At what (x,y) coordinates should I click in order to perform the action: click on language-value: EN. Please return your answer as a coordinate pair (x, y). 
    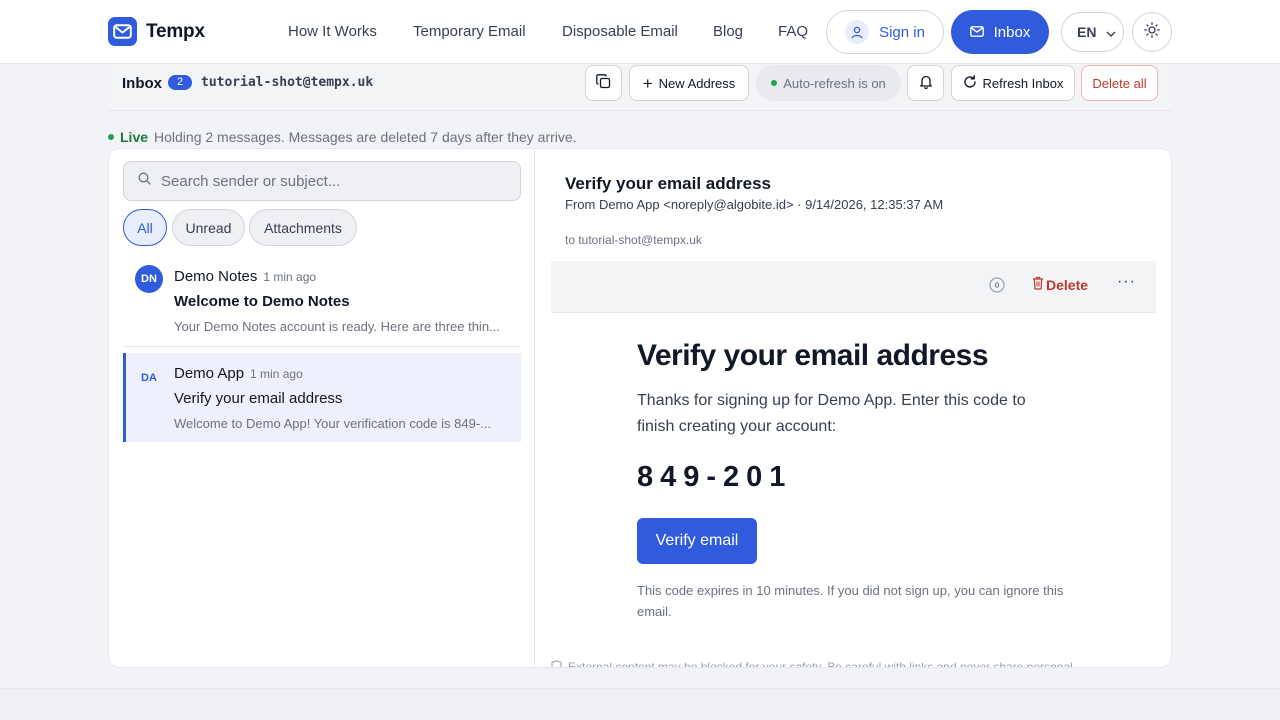
    Looking at the image, I should click on (1087, 32).